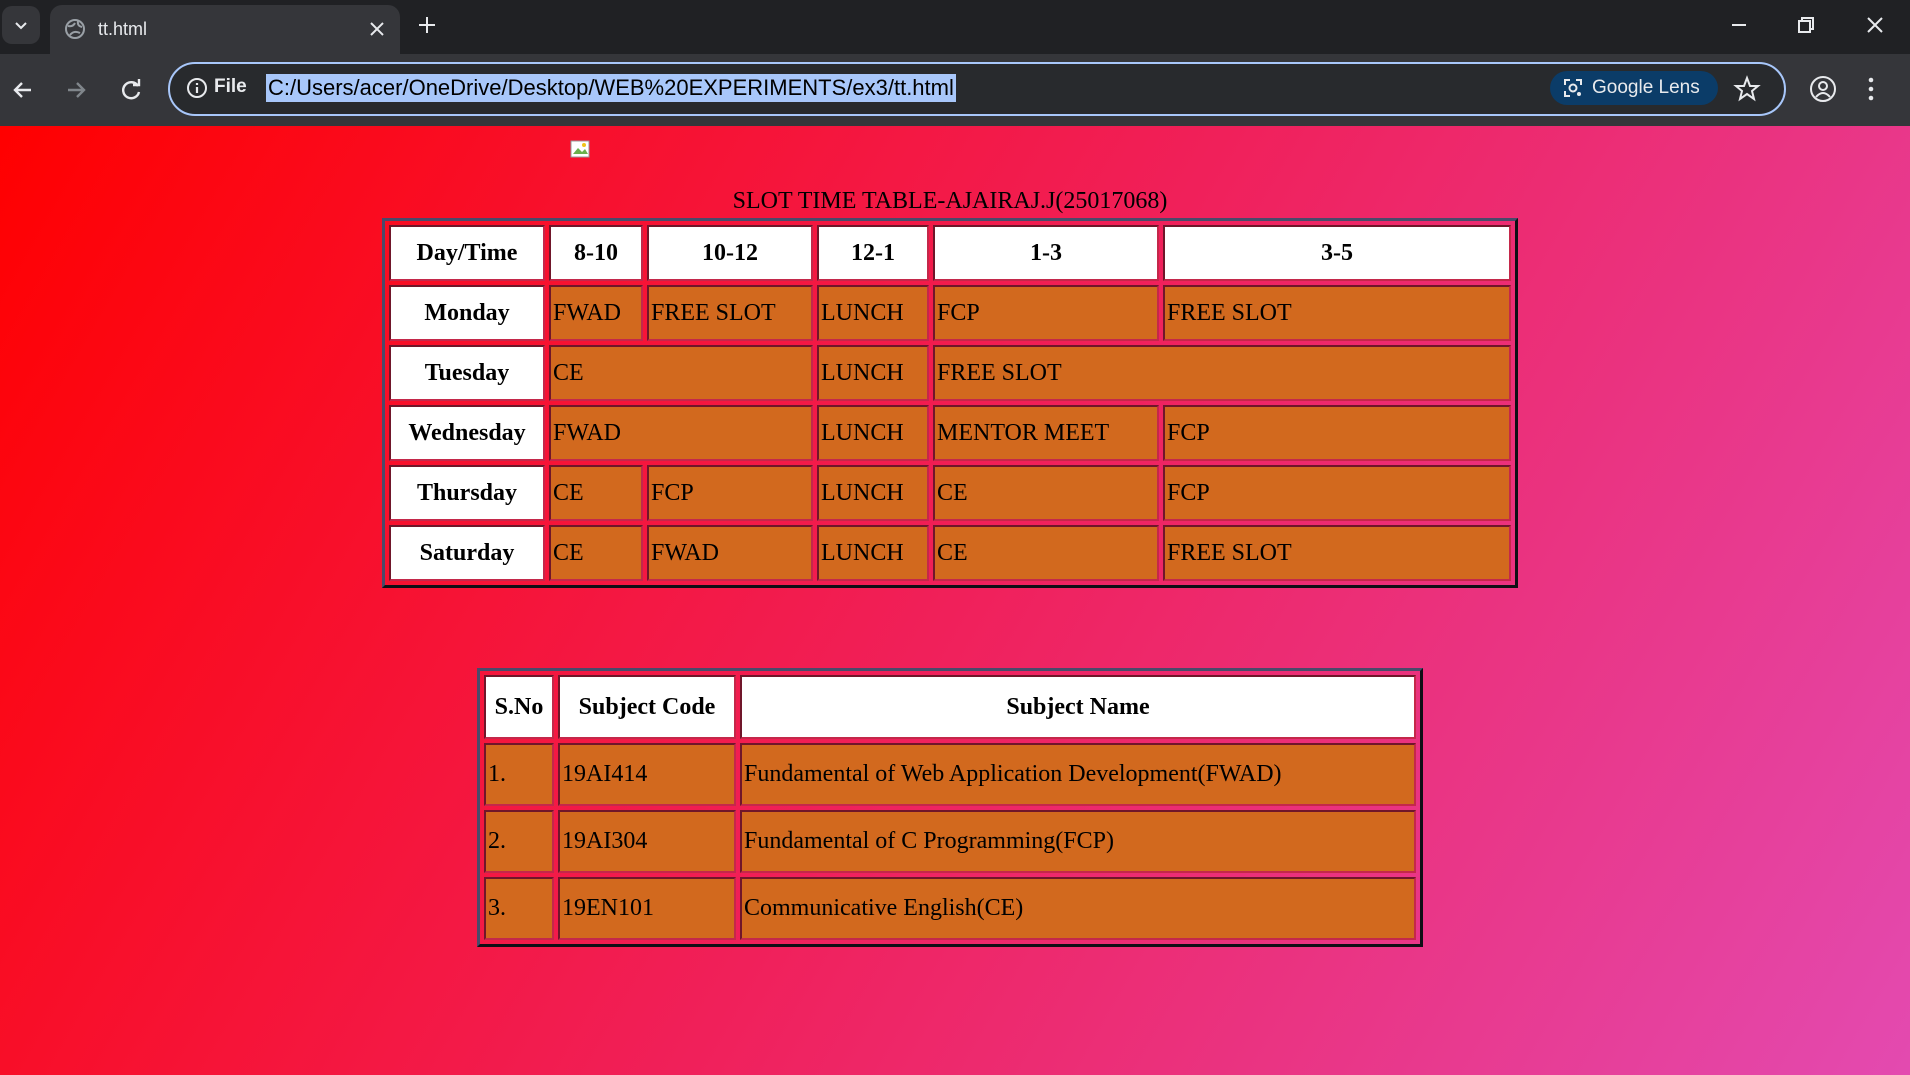 Image resolution: width=1910 pixels, height=1075 pixels. What do you see at coordinates (1739, 25) in the screenshot?
I see `minimize-icon` at bounding box center [1739, 25].